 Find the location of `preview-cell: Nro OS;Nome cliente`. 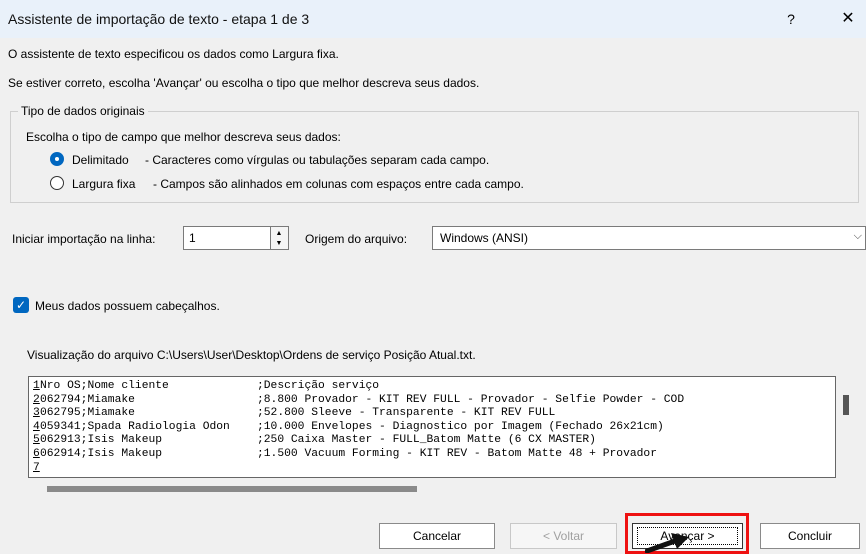

preview-cell: Nro OS;Nome cliente is located at coordinates (104, 386).